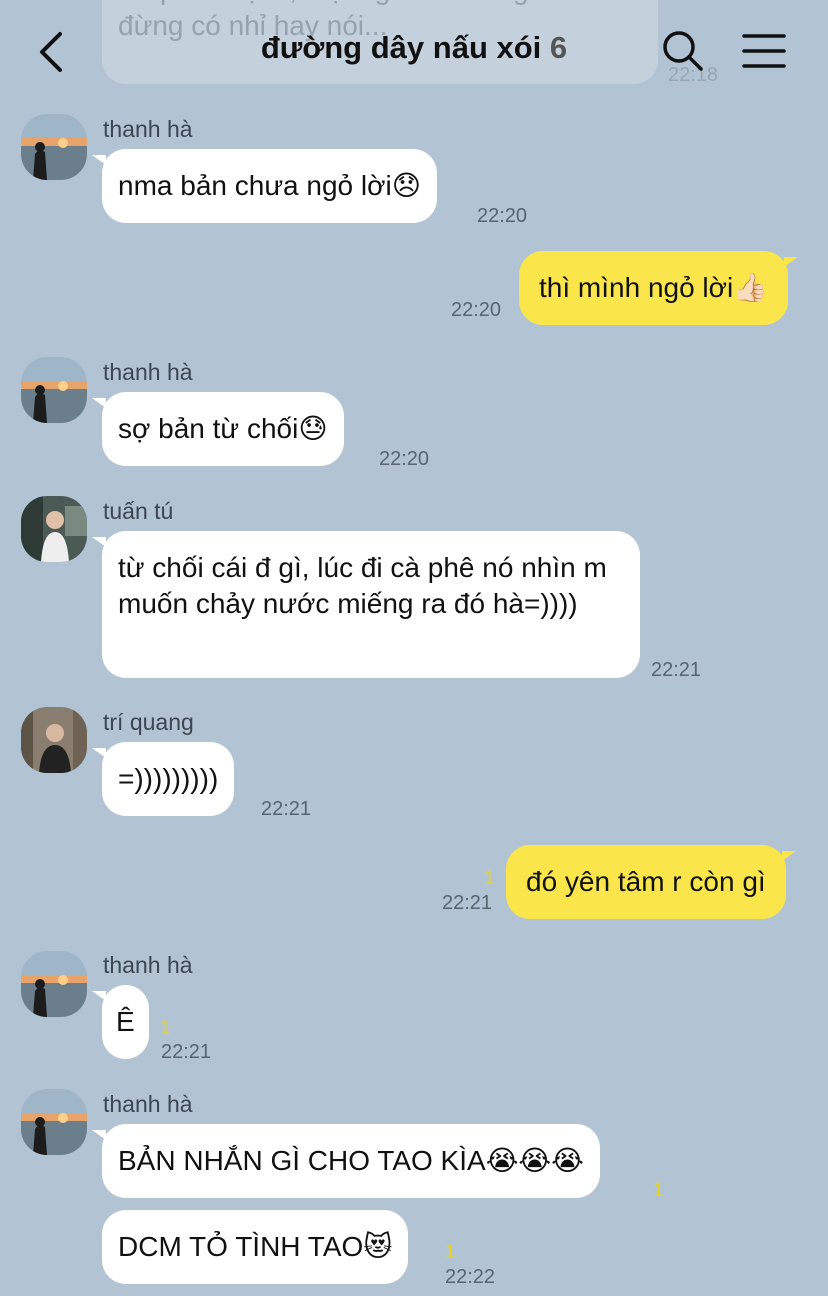 This screenshot has height=1296, width=828. I want to click on sender-name: tuấn tú, so click(138, 511).